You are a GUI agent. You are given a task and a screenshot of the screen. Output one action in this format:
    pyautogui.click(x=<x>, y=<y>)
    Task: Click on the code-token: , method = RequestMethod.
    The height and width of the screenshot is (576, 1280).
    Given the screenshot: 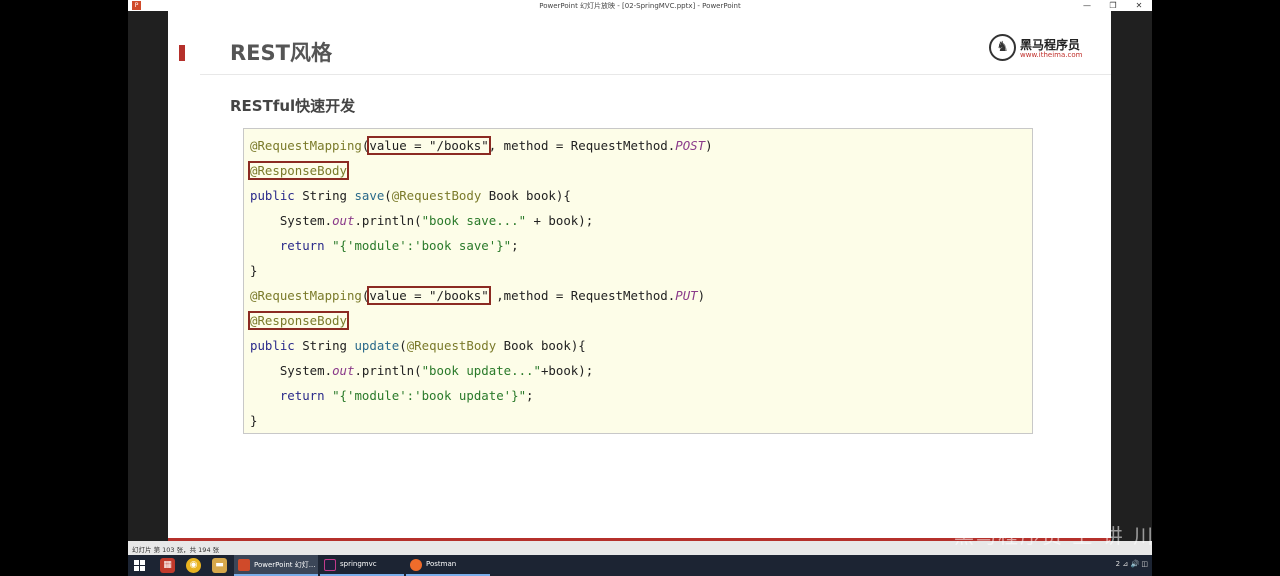 What is the action you would take?
    pyautogui.click(x=582, y=145)
    